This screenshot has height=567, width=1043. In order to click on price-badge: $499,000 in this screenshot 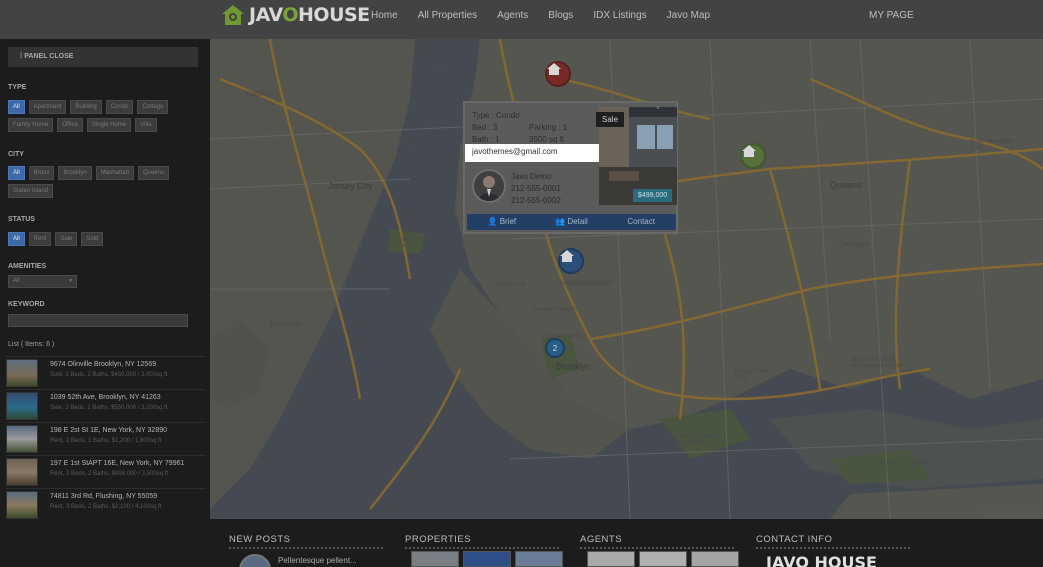, I will do `click(653, 195)`.